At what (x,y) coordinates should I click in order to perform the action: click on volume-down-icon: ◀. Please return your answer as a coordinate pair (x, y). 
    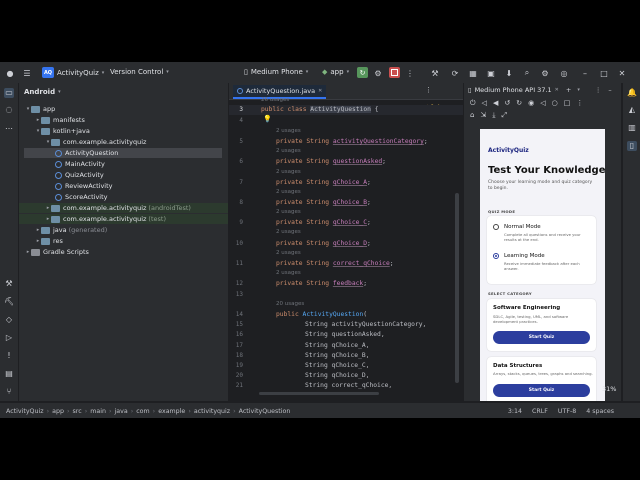
    Looking at the image, I should click on (495, 103).